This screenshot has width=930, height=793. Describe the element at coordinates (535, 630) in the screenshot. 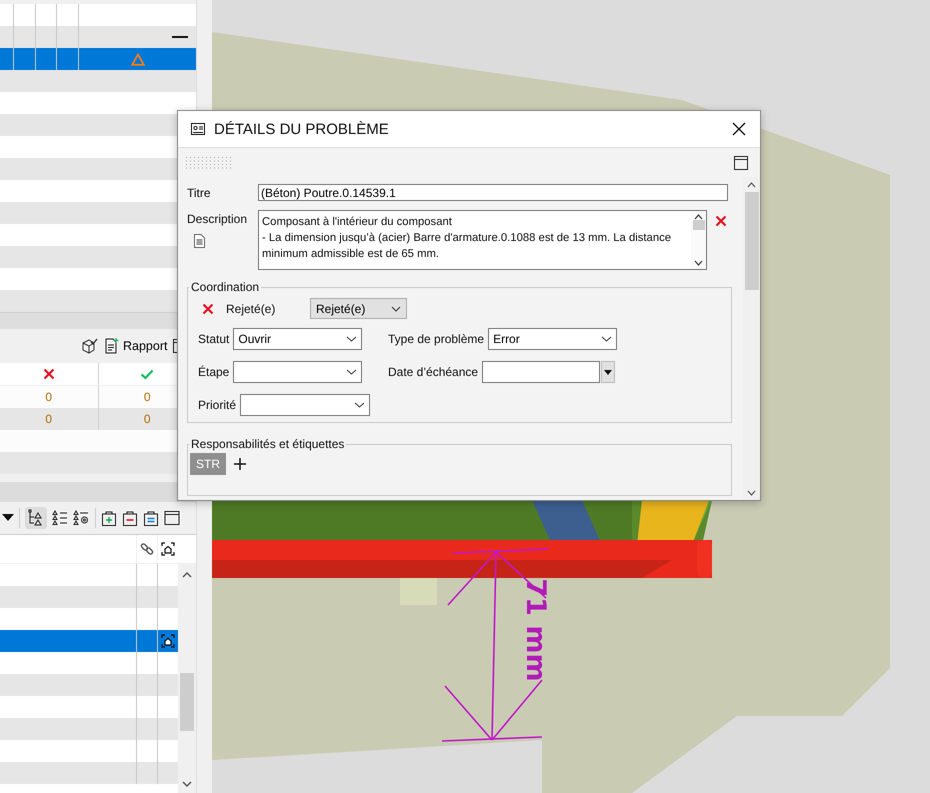

I see `dimension-label: 71 mm` at that location.